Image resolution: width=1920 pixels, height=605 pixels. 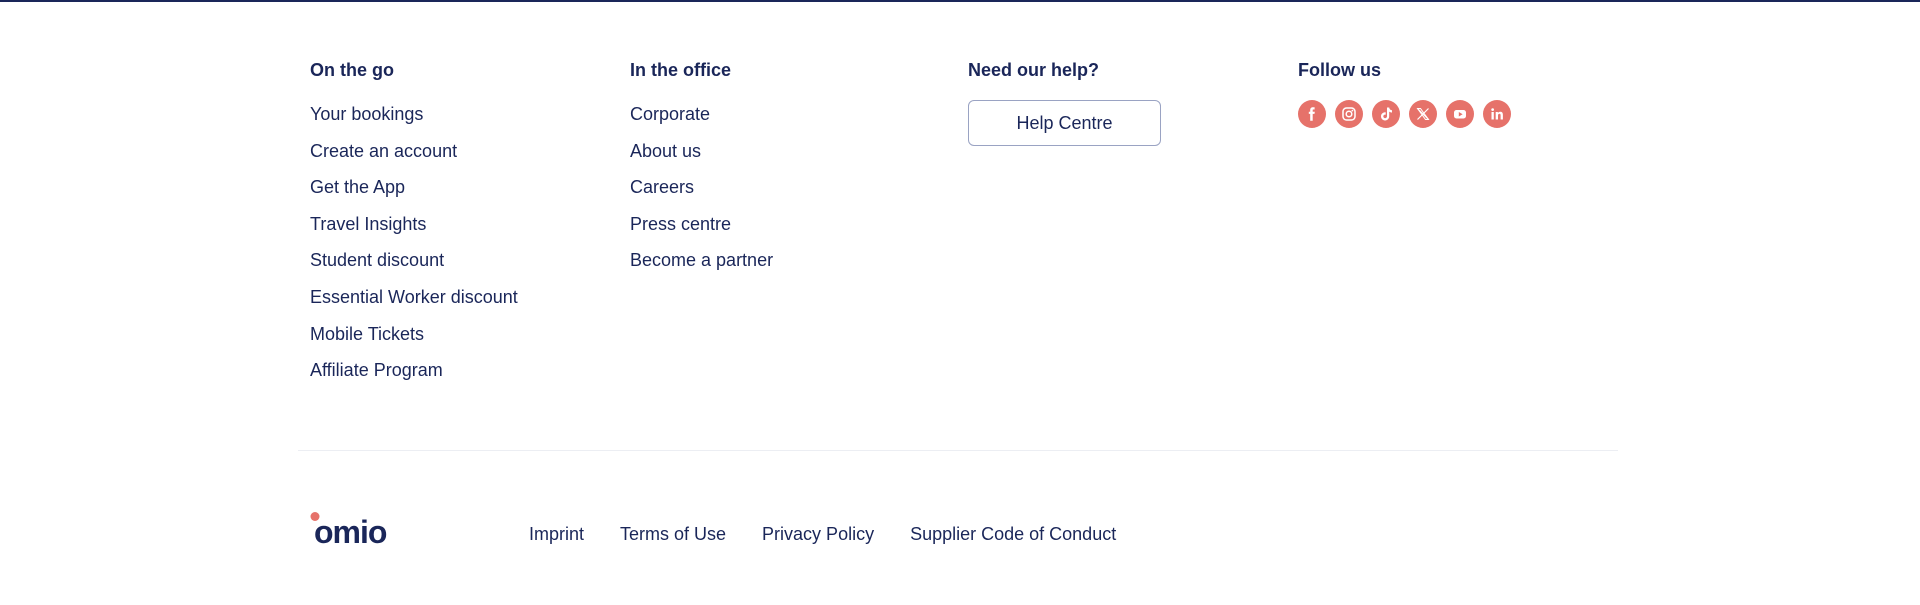 What do you see at coordinates (673, 534) in the screenshot?
I see `link-terms-of-use: Terms of Use` at bounding box center [673, 534].